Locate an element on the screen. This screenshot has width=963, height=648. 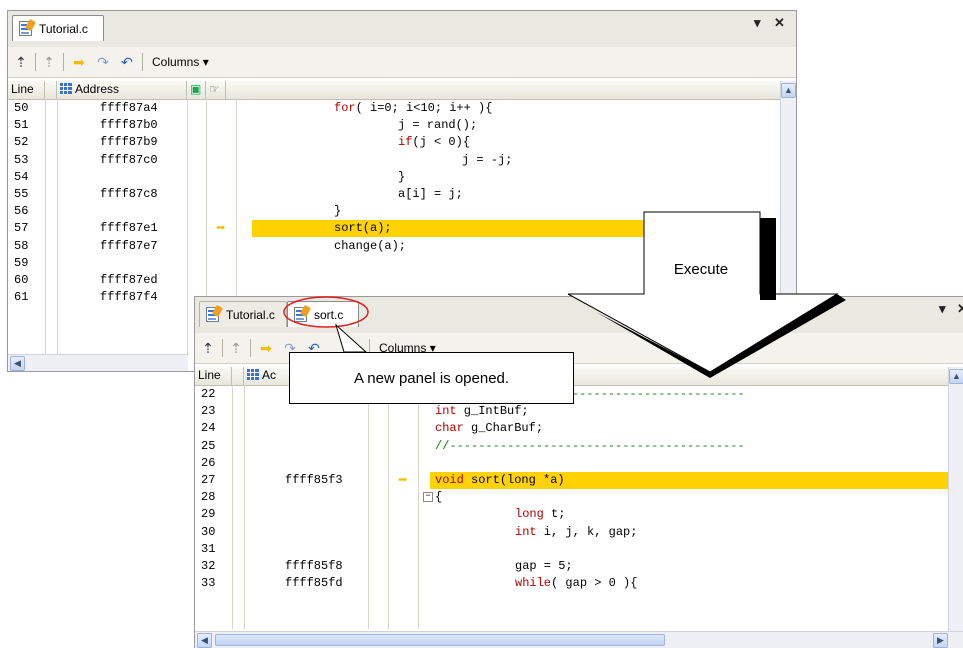
line-number: 51 is located at coordinates (21, 125).